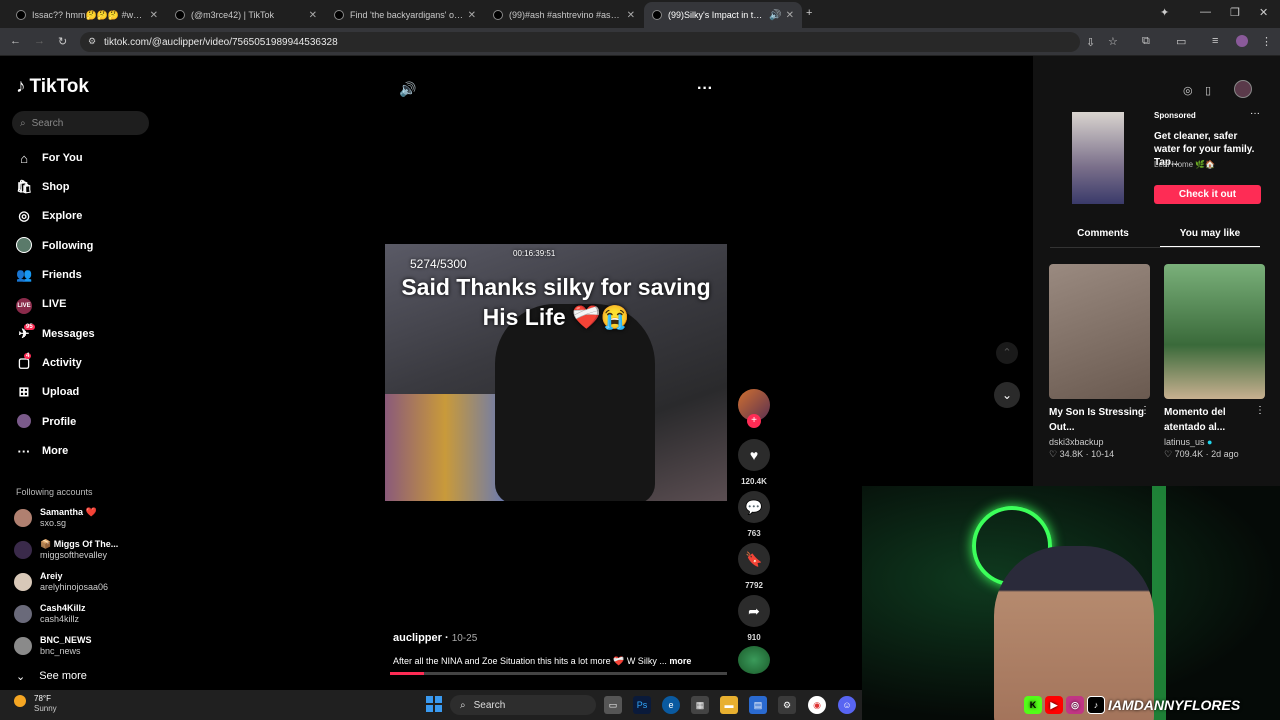  What do you see at coordinates (51, 676) in the screenshot?
I see `see-more-button: ⌄ See more` at bounding box center [51, 676].